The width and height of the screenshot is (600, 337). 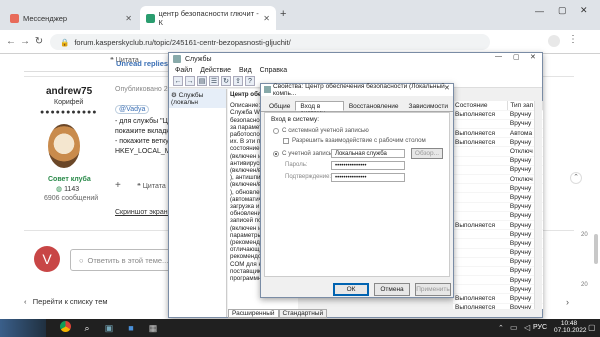 What do you see at coordinates (183, 70) in the screenshot?
I see `menu-file: Файл` at bounding box center [183, 70].